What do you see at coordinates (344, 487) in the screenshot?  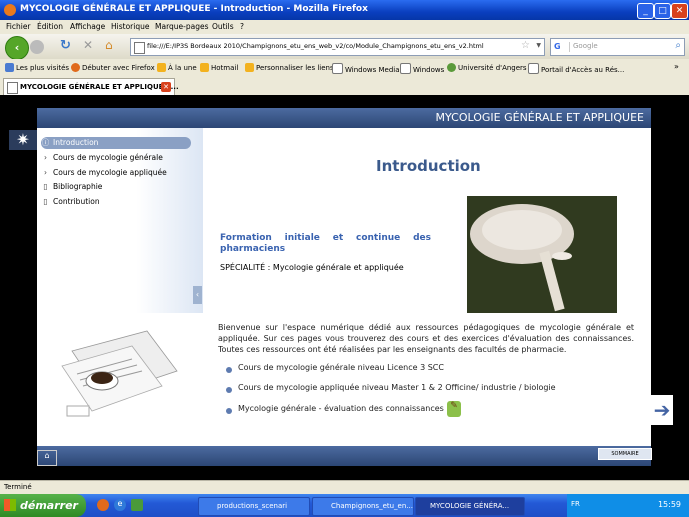 I see `status-bar: Terminé` at bounding box center [344, 487].